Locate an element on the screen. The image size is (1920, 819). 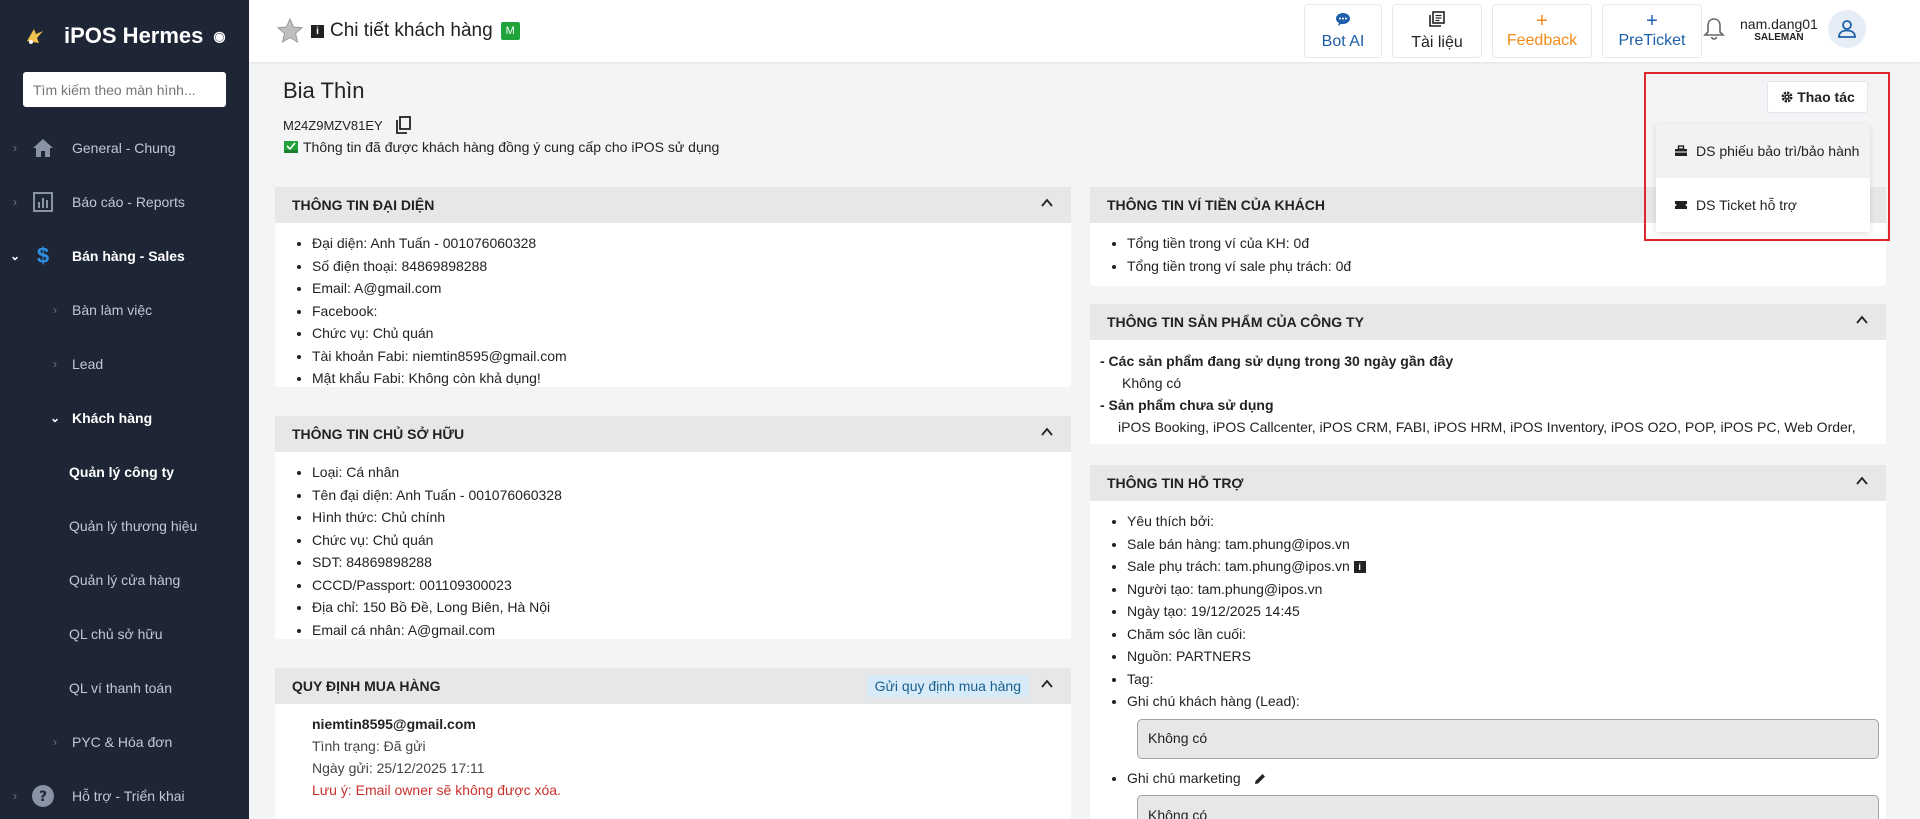
list-item: Yêu thích bởi: is located at coordinates (1506, 521).